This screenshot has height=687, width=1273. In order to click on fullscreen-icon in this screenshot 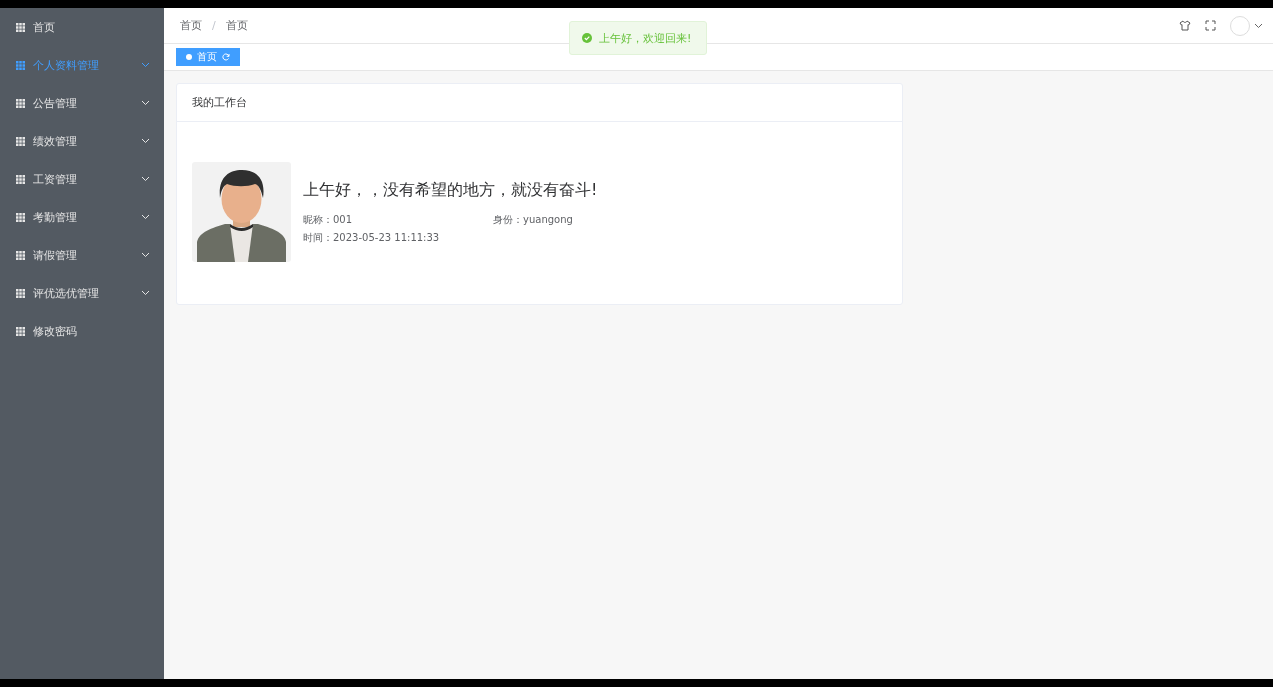, I will do `click(1210, 25)`.